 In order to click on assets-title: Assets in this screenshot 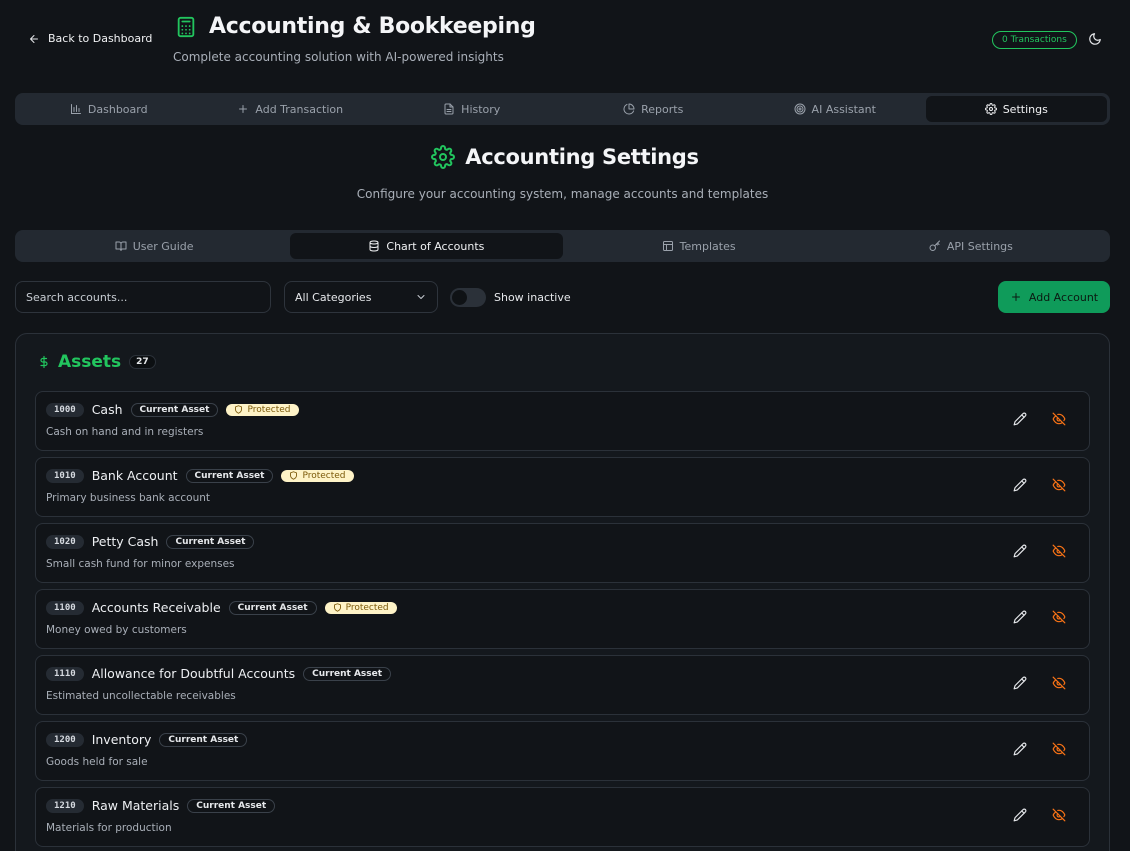, I will do `click(90, 362)`.